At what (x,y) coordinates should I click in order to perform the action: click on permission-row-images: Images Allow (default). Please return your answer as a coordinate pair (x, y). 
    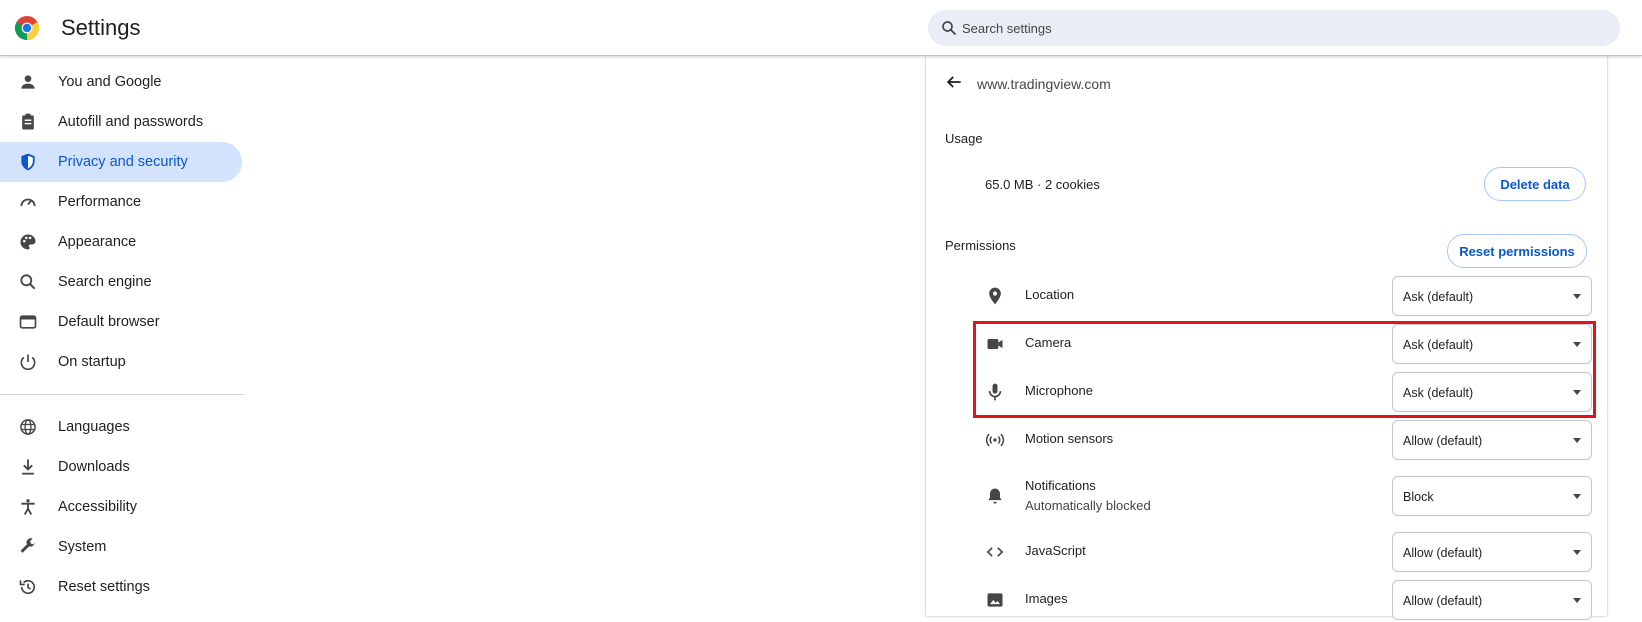
    Looking at the image, I should click on (1281, 600).